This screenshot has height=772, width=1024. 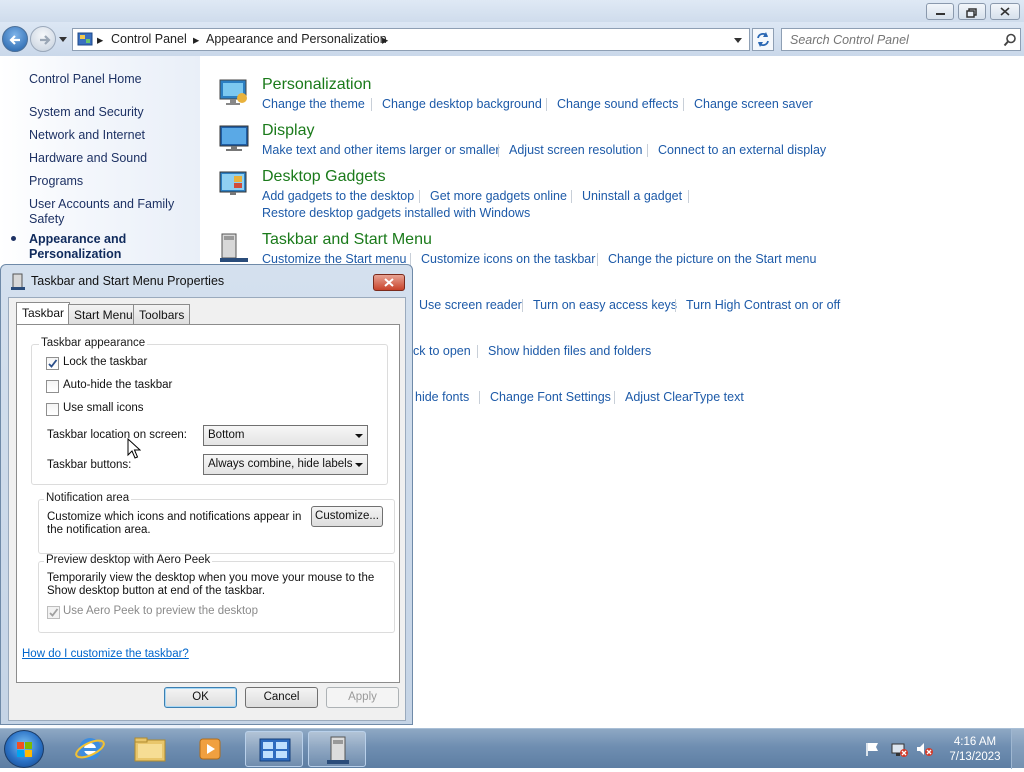 What do you see at coordinates (569, 351) in the screenshot?
I see `show-hidden-files-link: Show hidden files and folders` at bounding box center [569, 351].